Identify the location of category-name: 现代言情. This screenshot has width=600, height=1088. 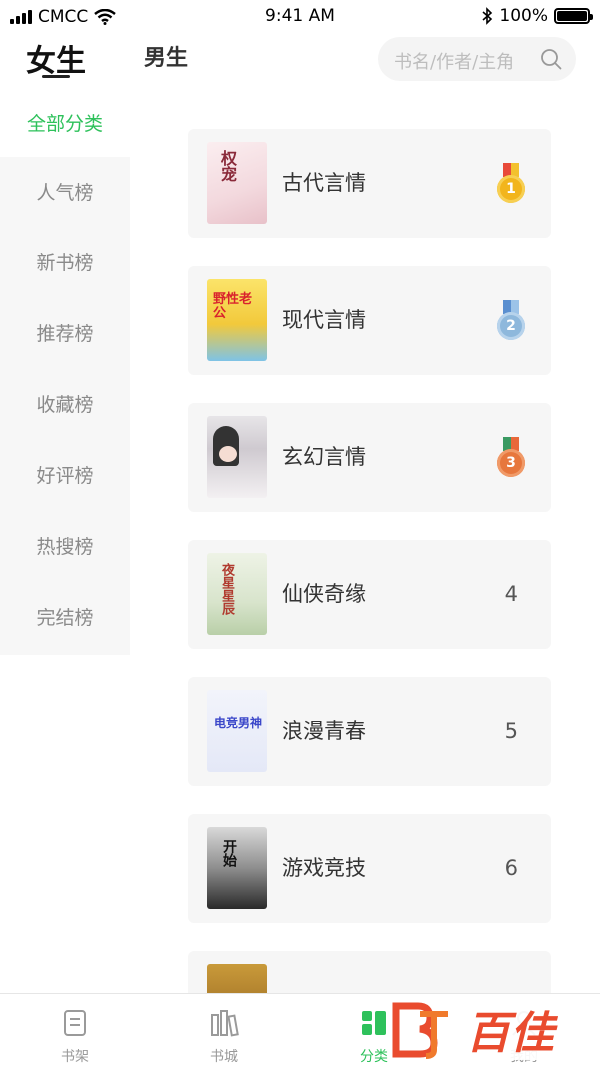
(324, 320).